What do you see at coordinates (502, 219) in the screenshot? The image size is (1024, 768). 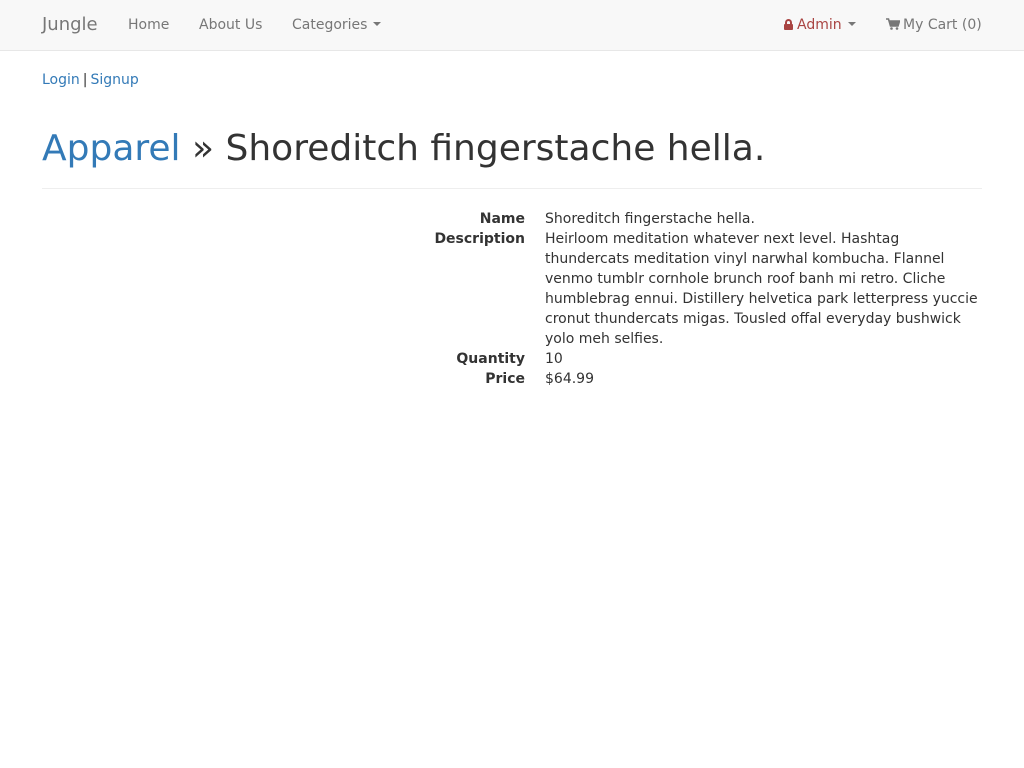 I see `name-label: Name` at bounding box center [502, 219].